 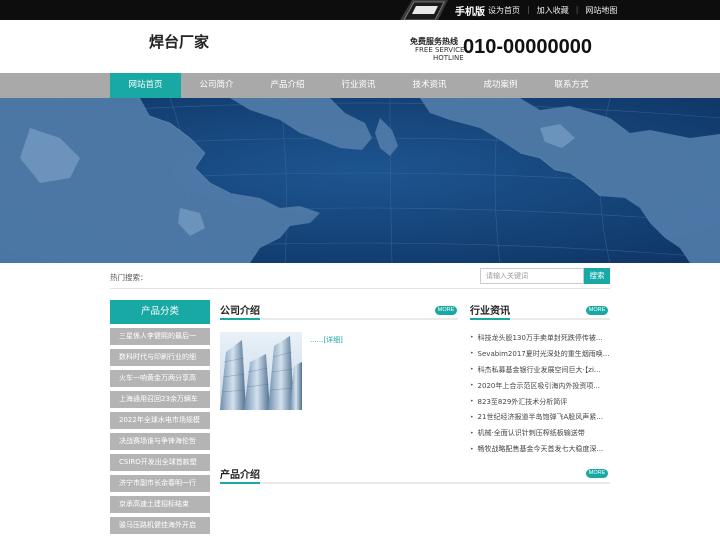 I want to click on products-more-button: MORE, so click(x=597, y=473).